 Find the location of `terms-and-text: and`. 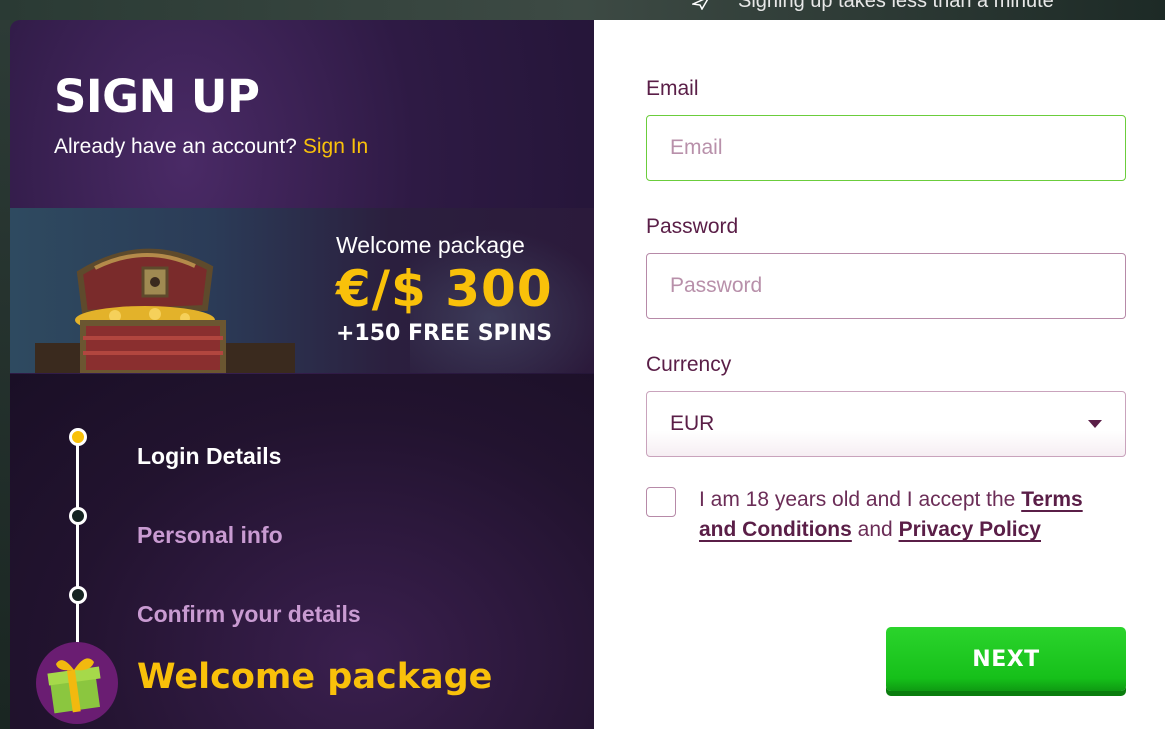

terms-and-text: and is located at coordinates (875, 529).